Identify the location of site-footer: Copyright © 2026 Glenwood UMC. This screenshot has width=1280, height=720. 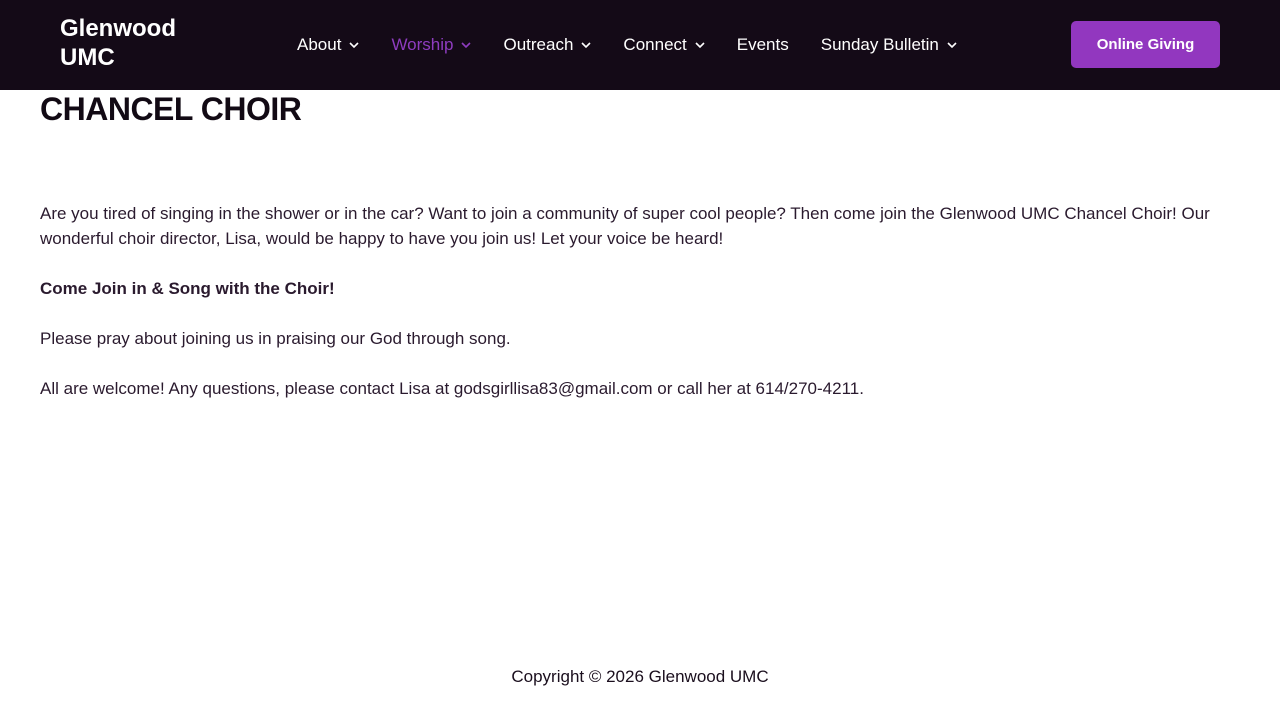
(640, 677).